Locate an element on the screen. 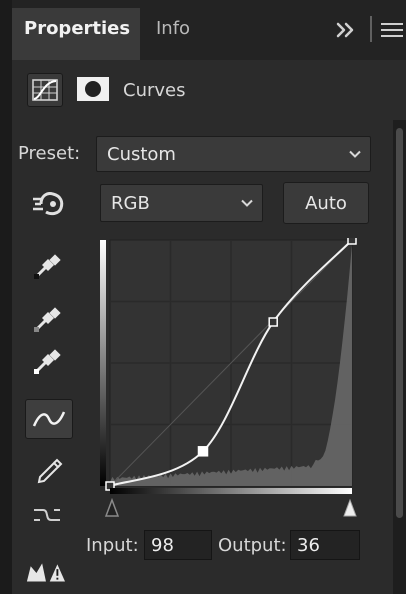 The width and height of the screenshot is (406, 594). output-field: 36 is located at coordinates (325, 545).